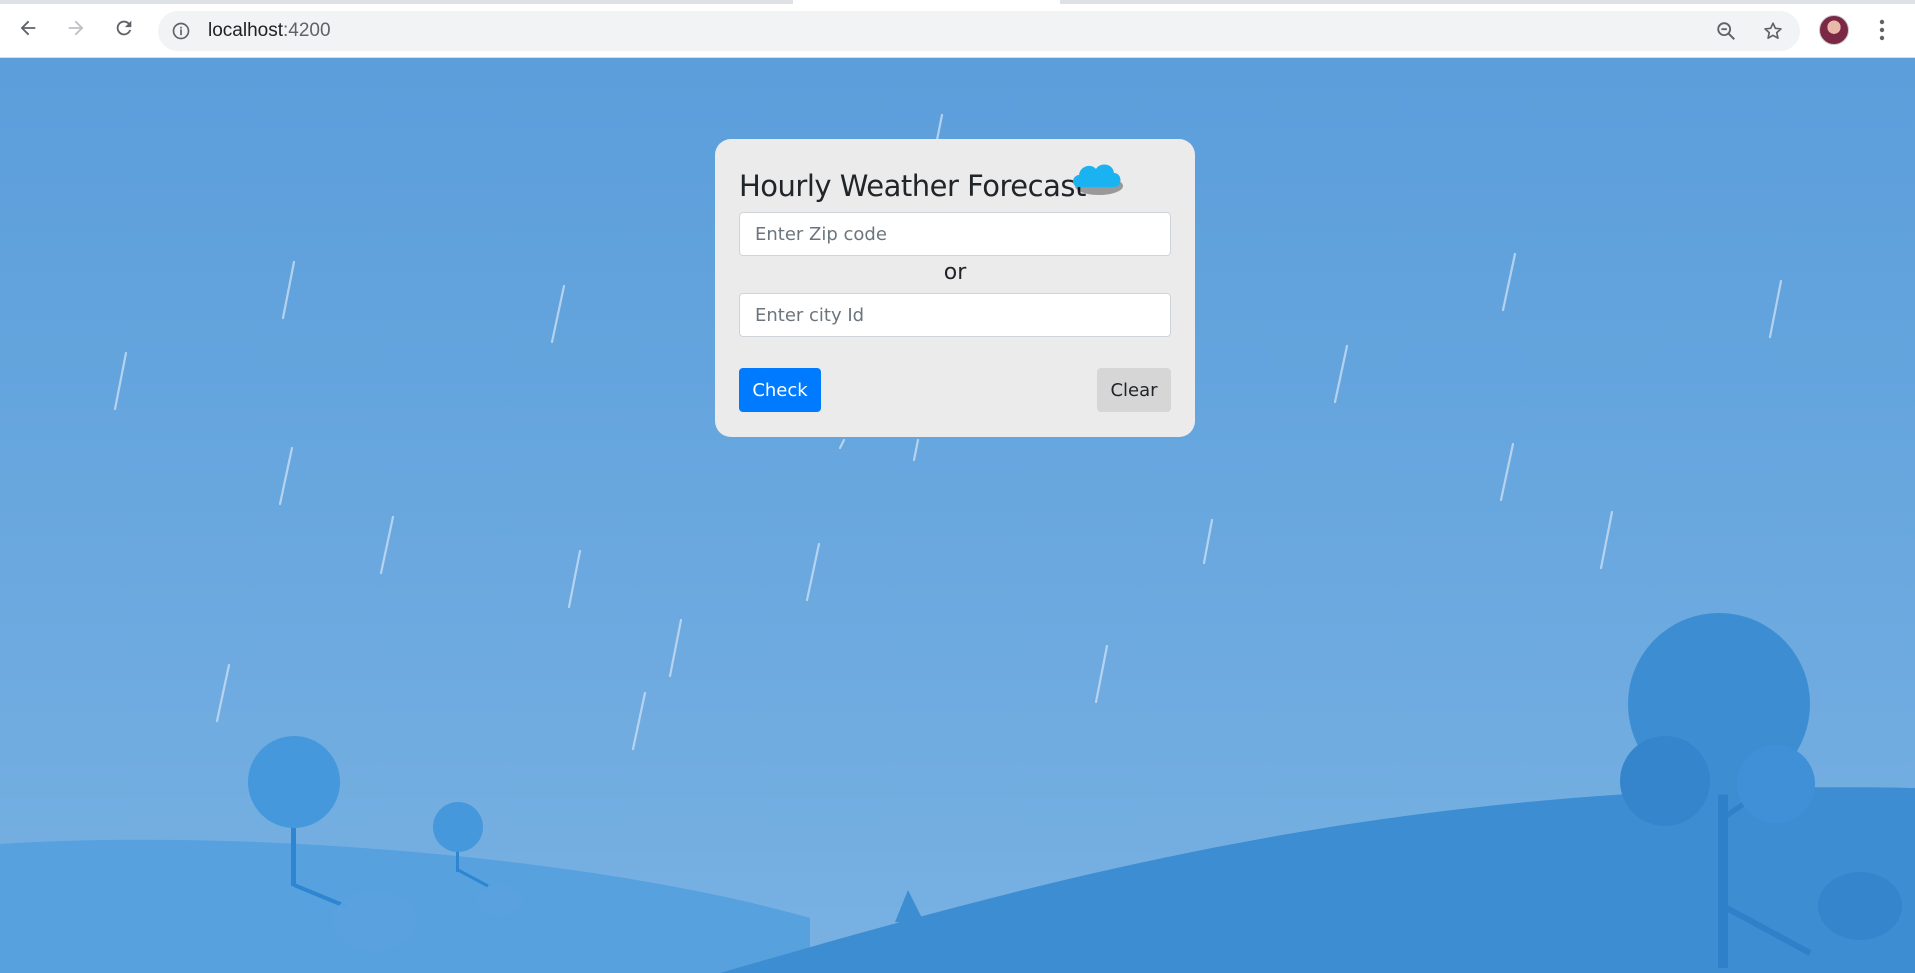 The width and height of the screenshot is (1915, 973). What do you see at coordinates (780, 390) in the screenshot?
I see `check-button: Check` at bounding box center [780, 390].